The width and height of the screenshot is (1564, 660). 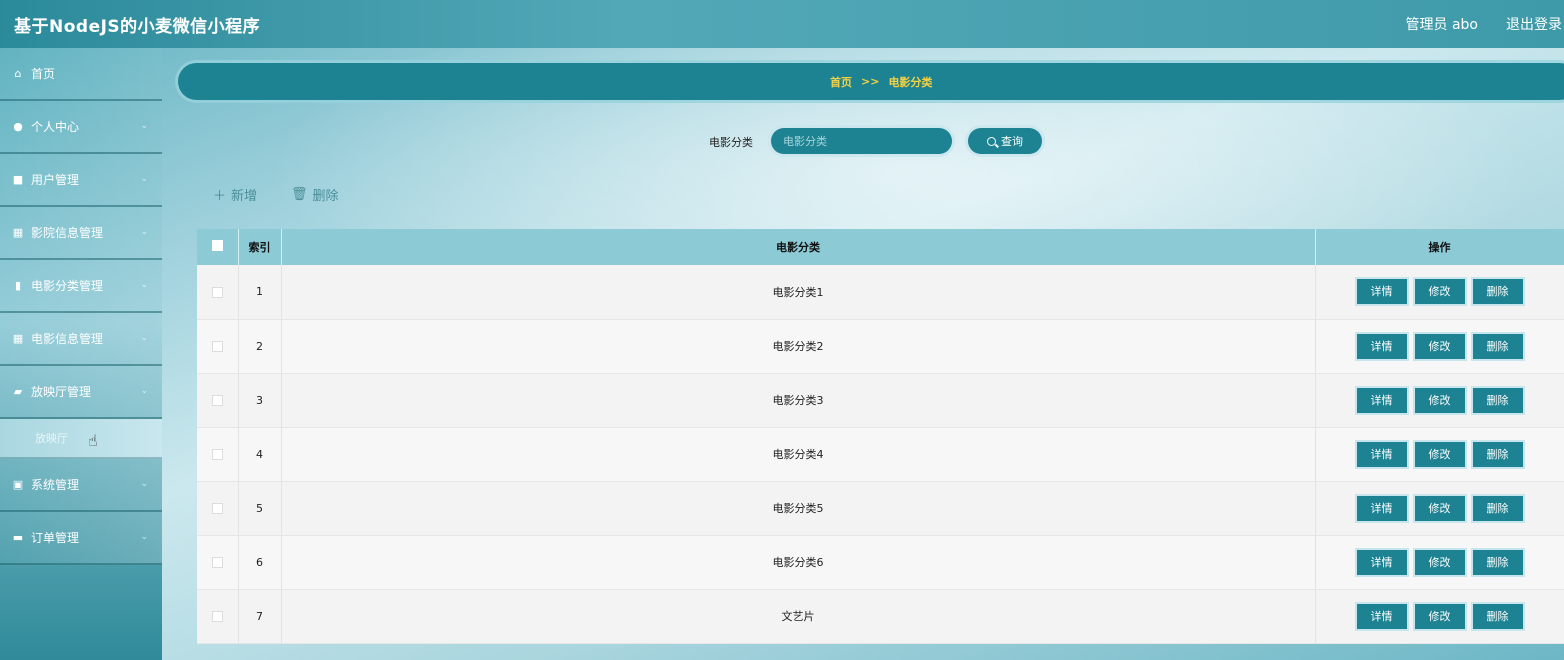 What do you see at coordinates (798, 346) in the screenshot?
I see `row-category: 电影分类2` at bounding box center [798, 346].